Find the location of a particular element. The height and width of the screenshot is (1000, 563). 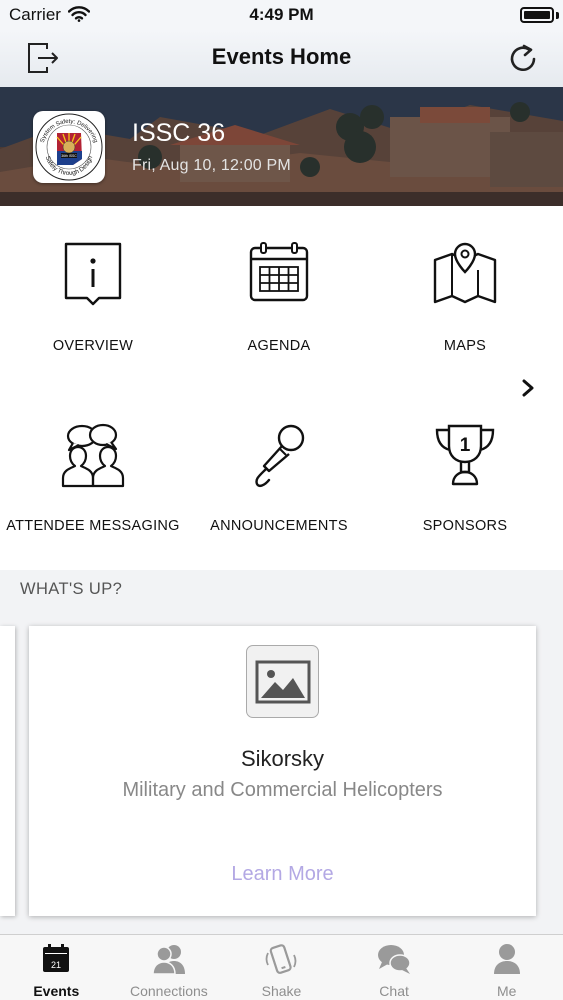

grid-item-maps: MAPS is located at coordinates (465, 296).